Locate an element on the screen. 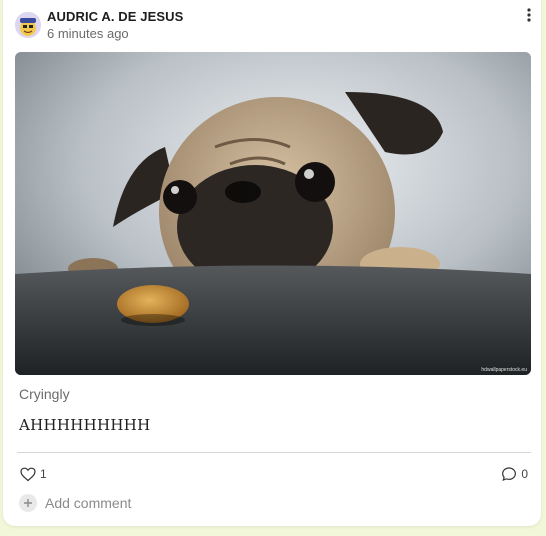 This screenshot has width=546, height=536. add-comment-button: Add comment is located at coordinates (75, 503).